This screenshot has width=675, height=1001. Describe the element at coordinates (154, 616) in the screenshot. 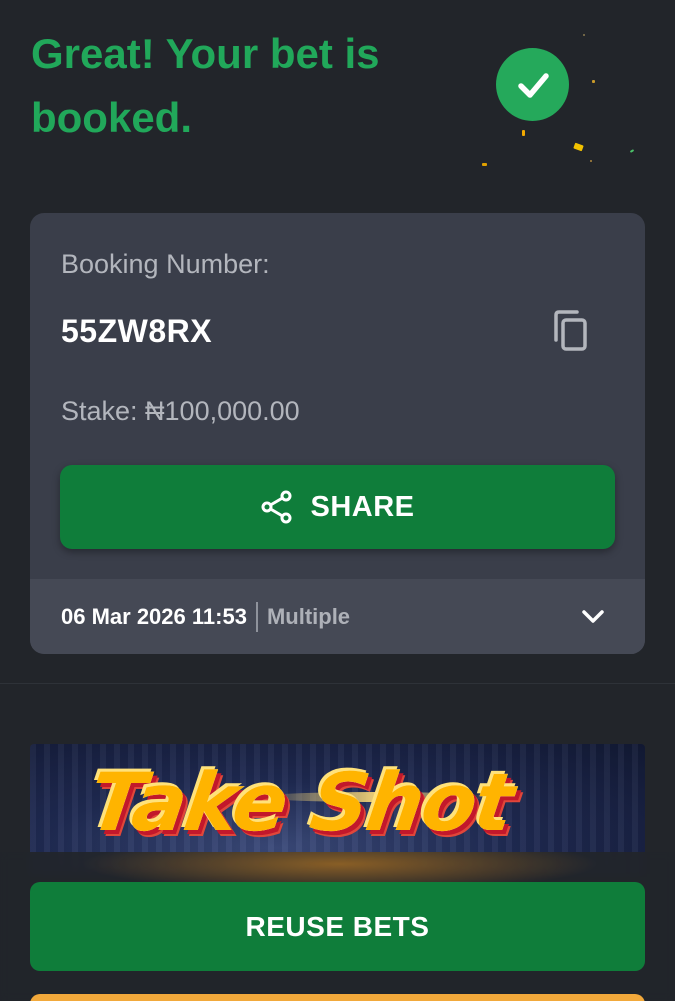

I see `booking-date: 06 Mar 2026 11:53` at that location.